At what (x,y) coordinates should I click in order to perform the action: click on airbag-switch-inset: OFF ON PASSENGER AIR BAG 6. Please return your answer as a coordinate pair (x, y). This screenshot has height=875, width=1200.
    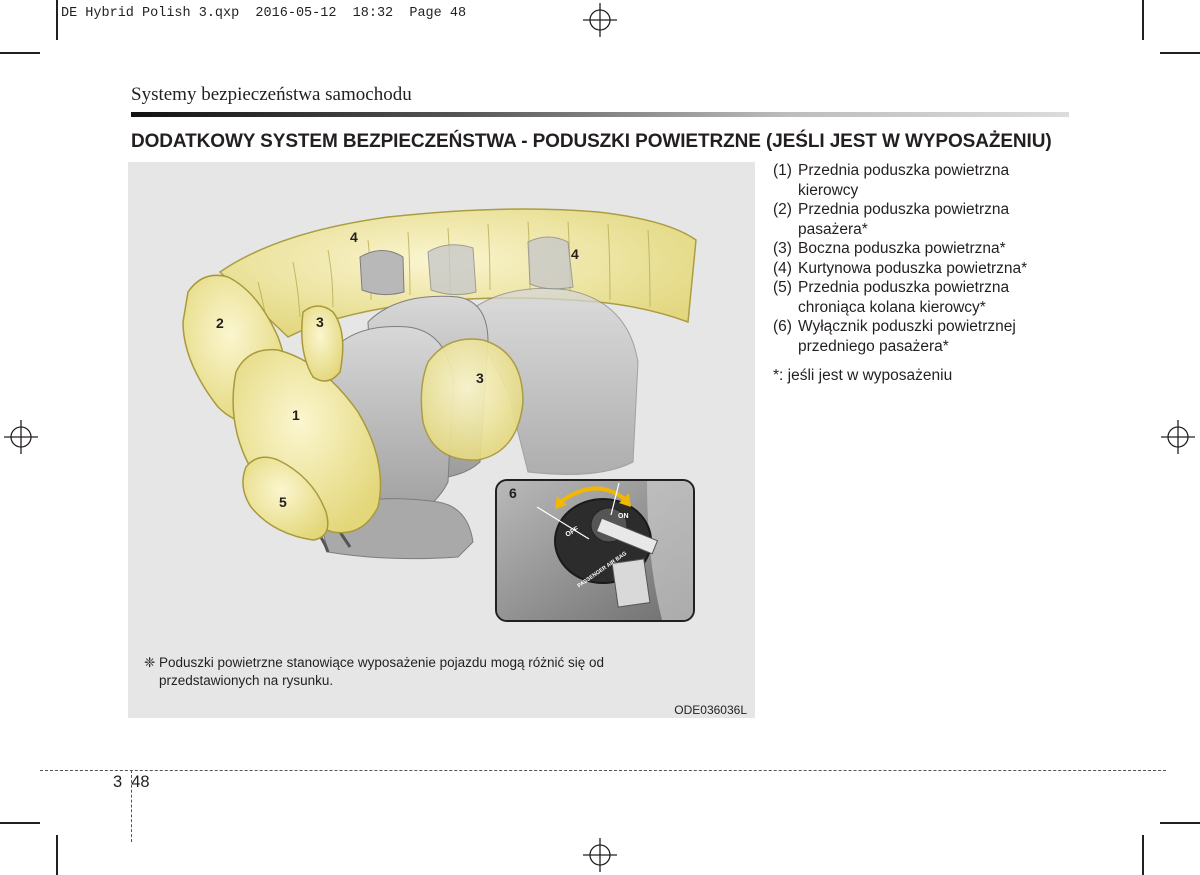
    Looking at the image, I should click on (595, 550).